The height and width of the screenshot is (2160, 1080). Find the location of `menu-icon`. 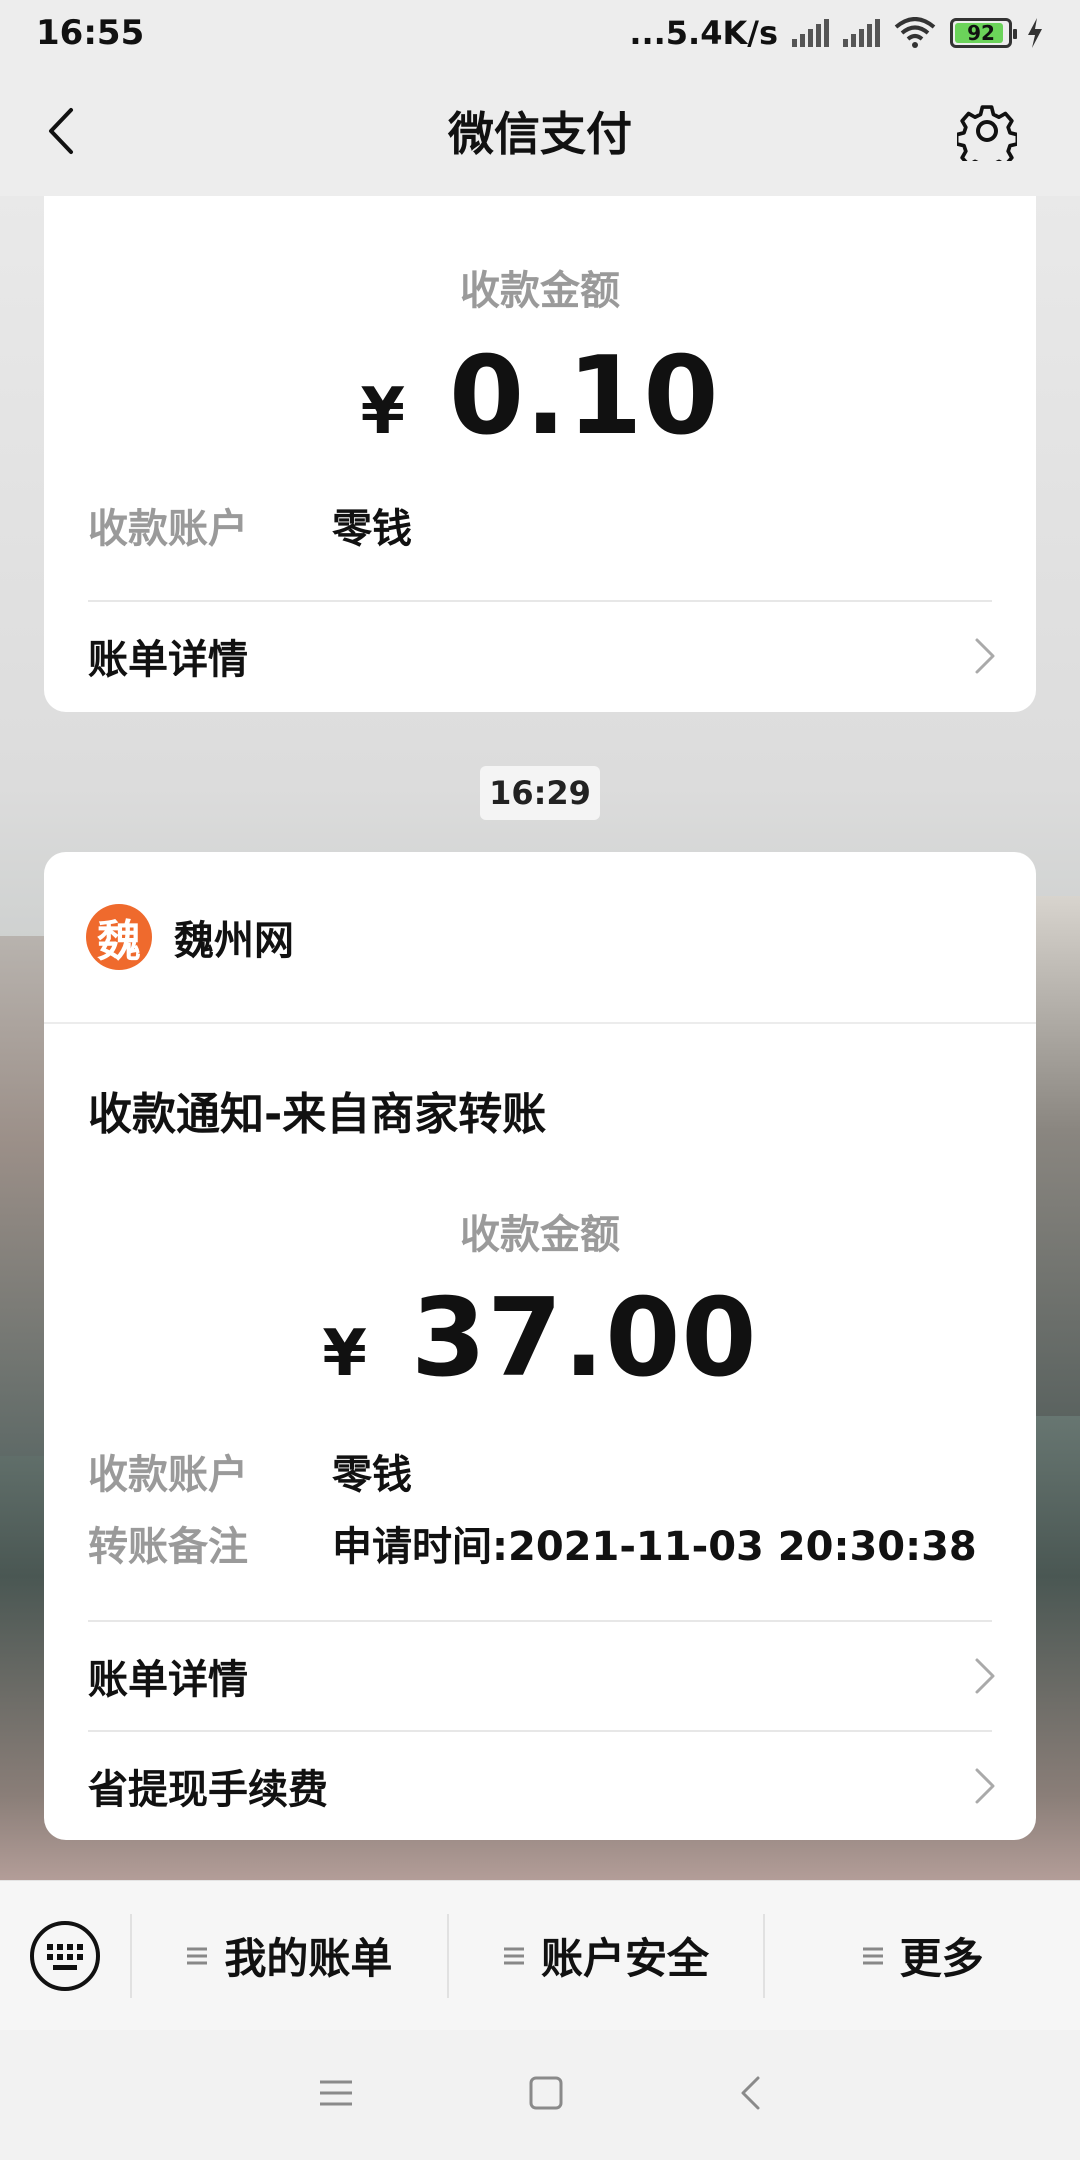

menu-icon is located at coordinates (335, 2093).